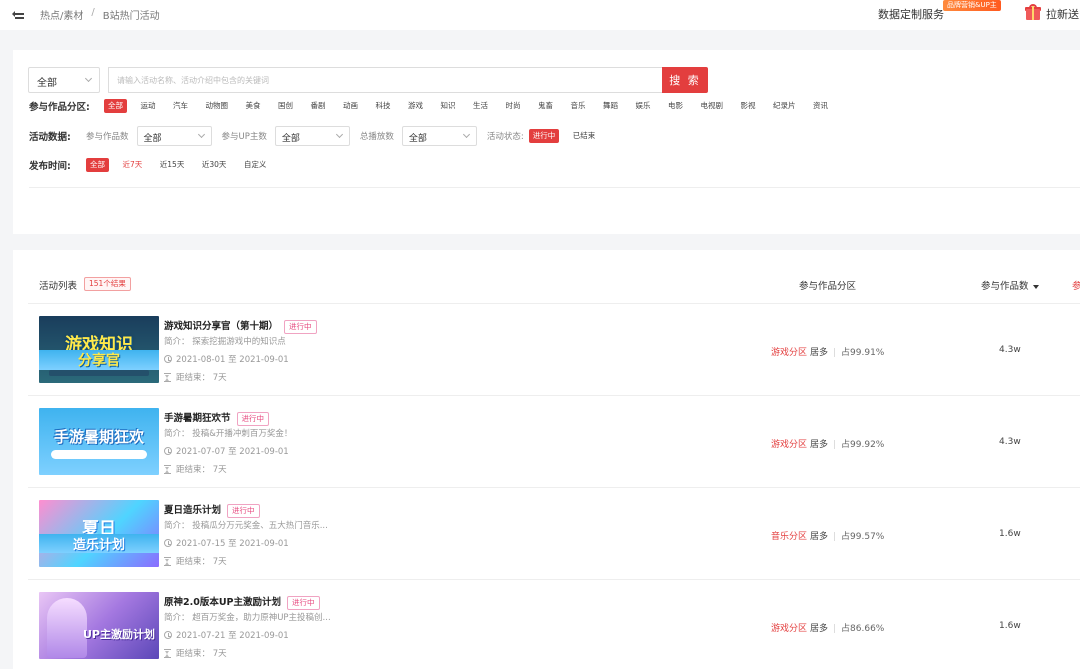 The width and height of the screenshot is (1080, 669). Describe the element at coordinates (253, 418) in the screenshot. I see `status-tag: 进行中` at that location.